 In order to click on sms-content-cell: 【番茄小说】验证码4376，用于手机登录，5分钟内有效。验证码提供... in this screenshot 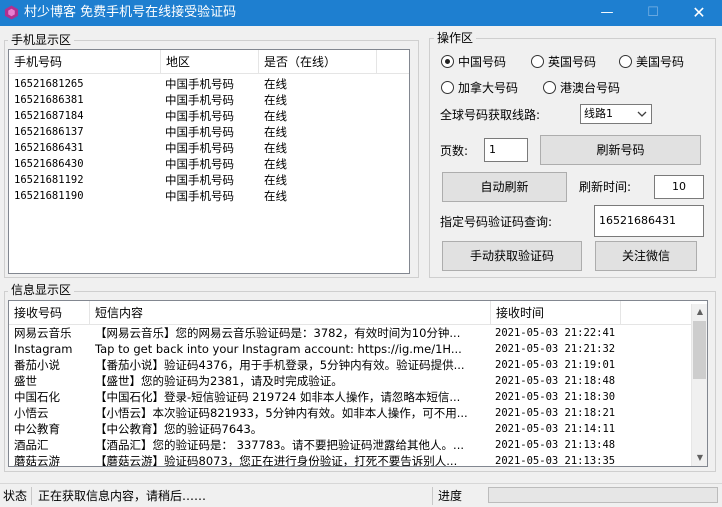, I will do `click(280, 365)`.